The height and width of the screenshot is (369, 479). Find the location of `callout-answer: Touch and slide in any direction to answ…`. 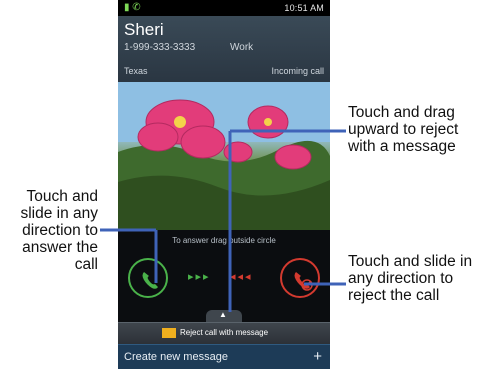

callout-answer: Touch and slide in any direction to answ… is located at coordinates (59, 230).